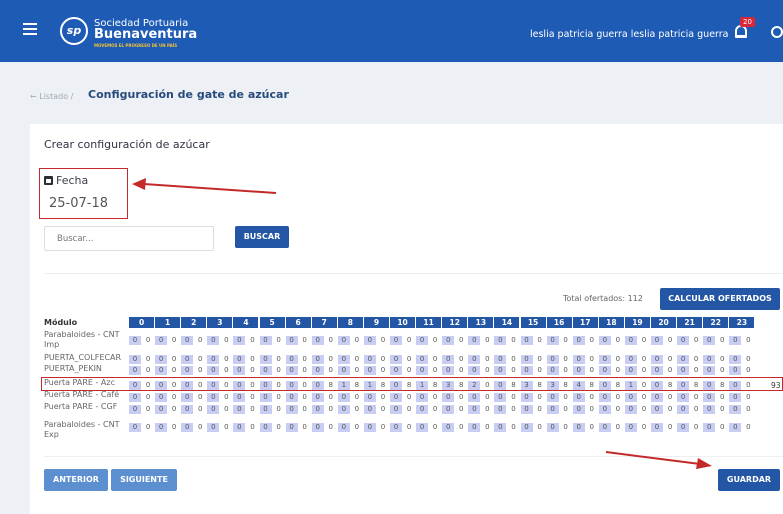 Image resolution: width=783 pixels, height=514 pixels. What do you see at coordinates (129, 238) in the screenshot?
I see `search-input` at bounding box center [129, 238].